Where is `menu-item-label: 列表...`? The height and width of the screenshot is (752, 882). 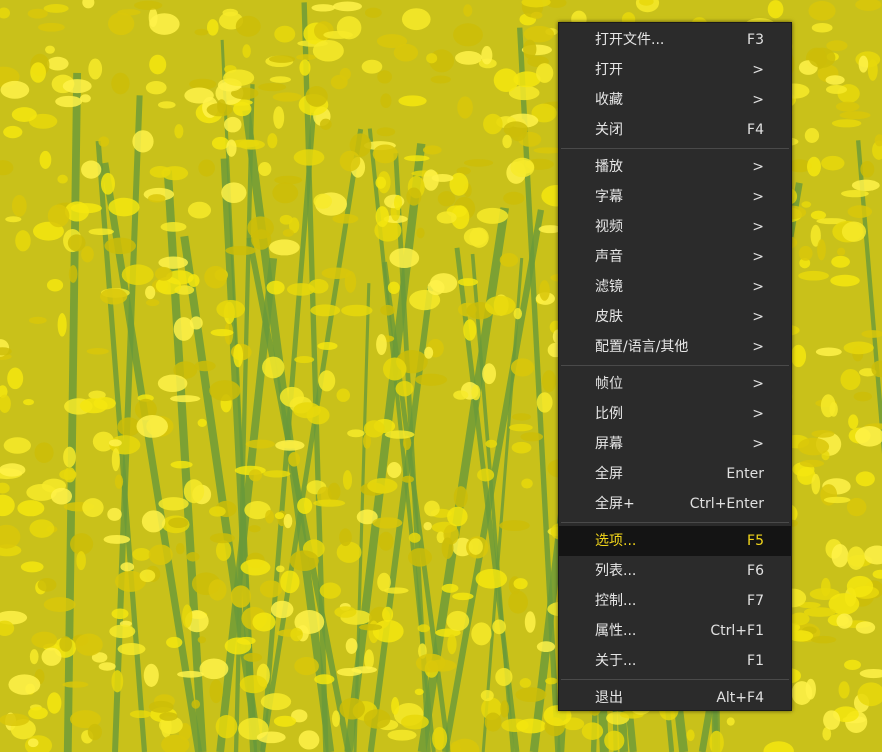 menu-item-label: 列表... is located at coordinates (616, 571).